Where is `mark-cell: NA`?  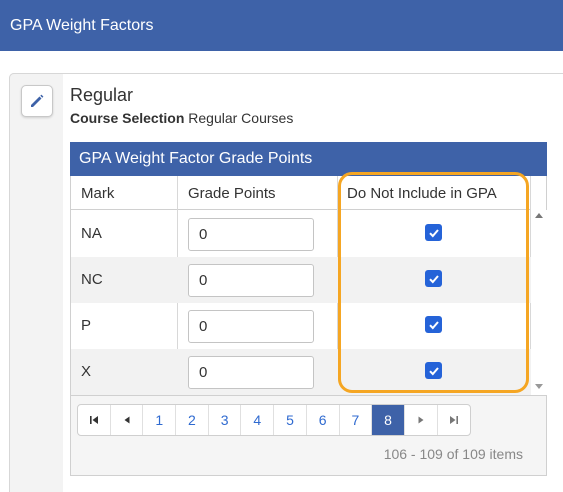
mark-cell: NA is located at coordinates (91, 233).